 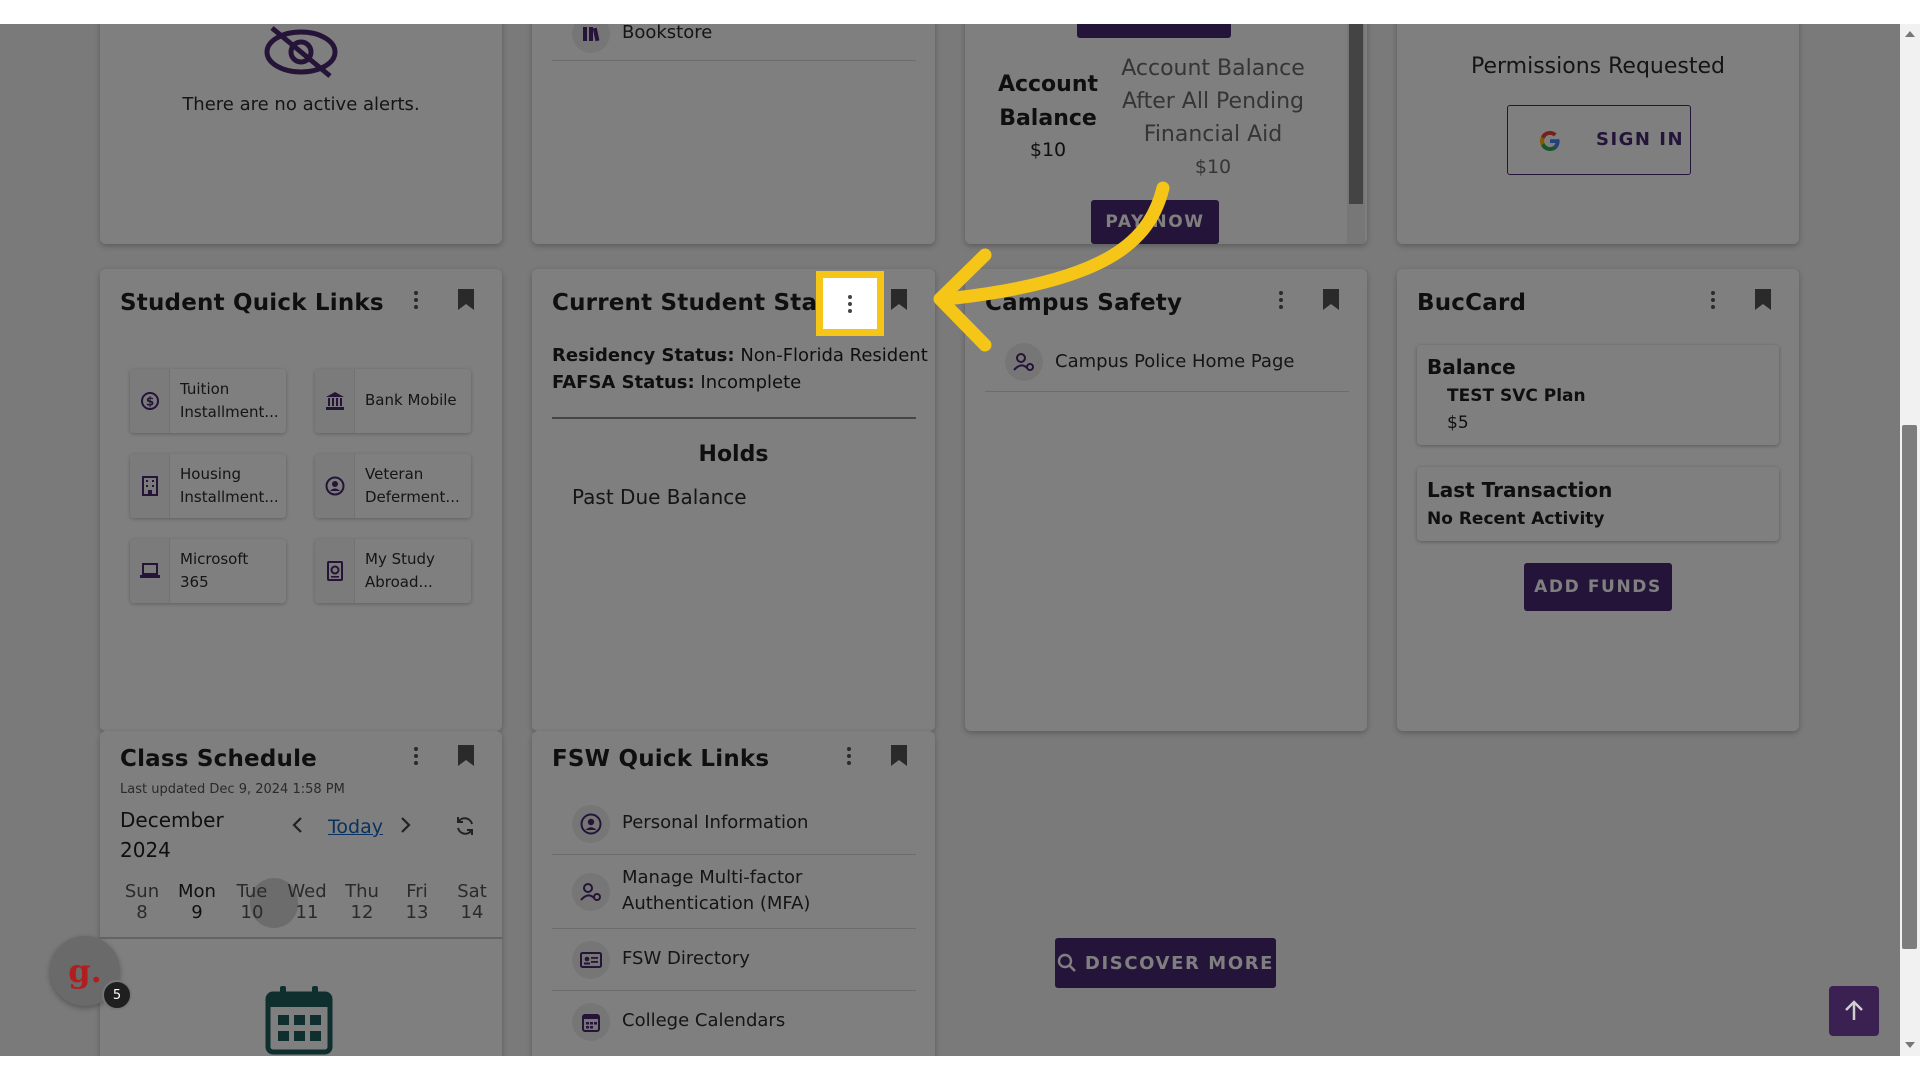 I want to click on calendar-month: December, so click(x=172, y=820).